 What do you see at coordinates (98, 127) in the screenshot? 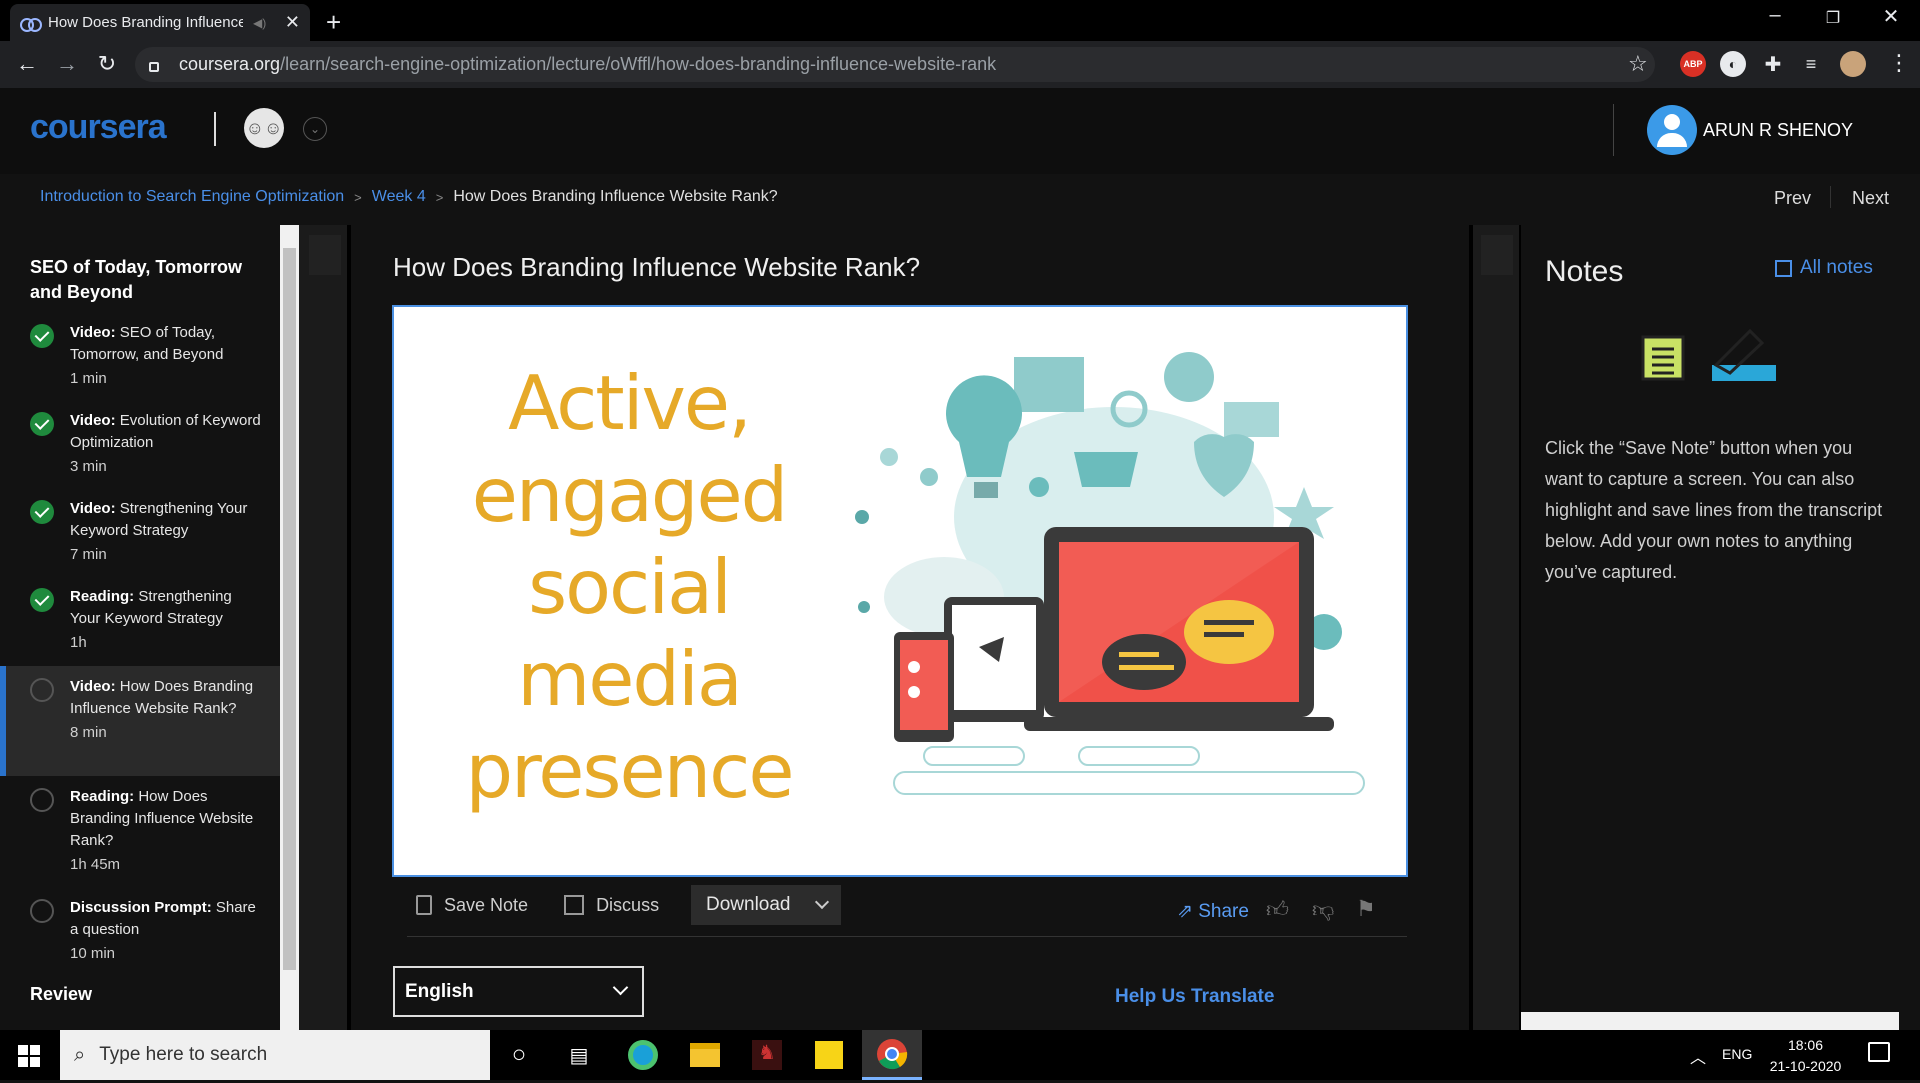
I see `coursera-logo: coursera` at bounding box center [98, 127].